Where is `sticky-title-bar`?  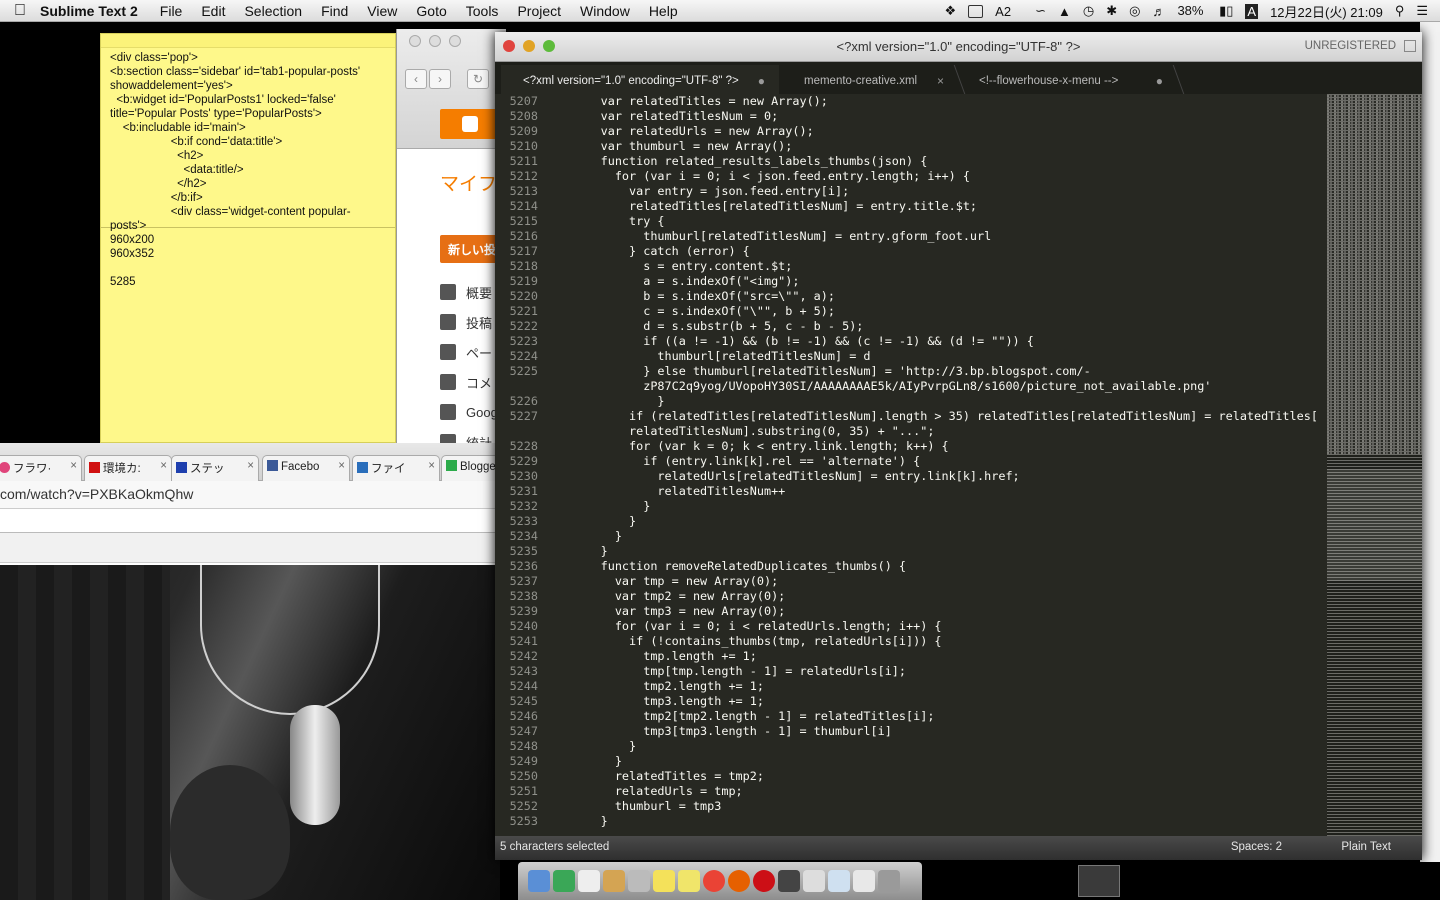
sticky-title-bar is located at coordinates (248, 41).